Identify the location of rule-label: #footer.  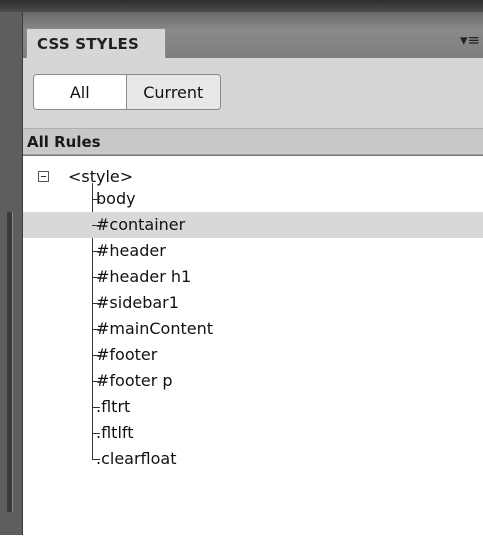
(127, 354).